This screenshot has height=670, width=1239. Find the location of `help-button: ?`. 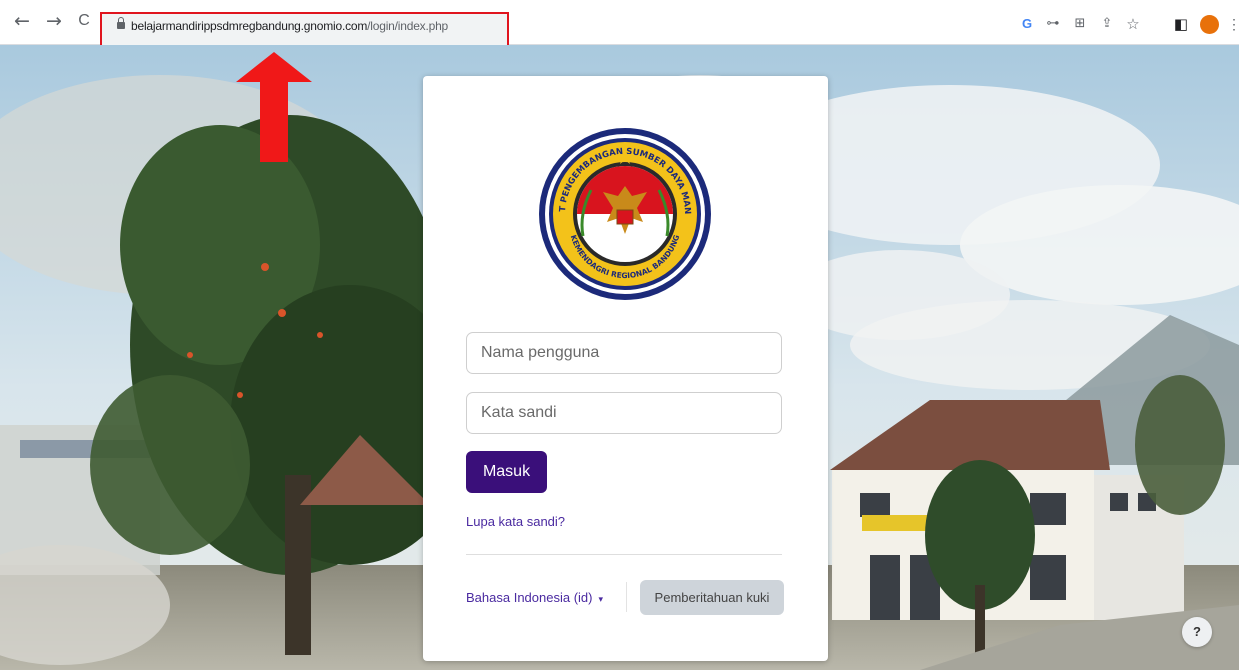

help-button: ? is located at coordinates (1197, 632).